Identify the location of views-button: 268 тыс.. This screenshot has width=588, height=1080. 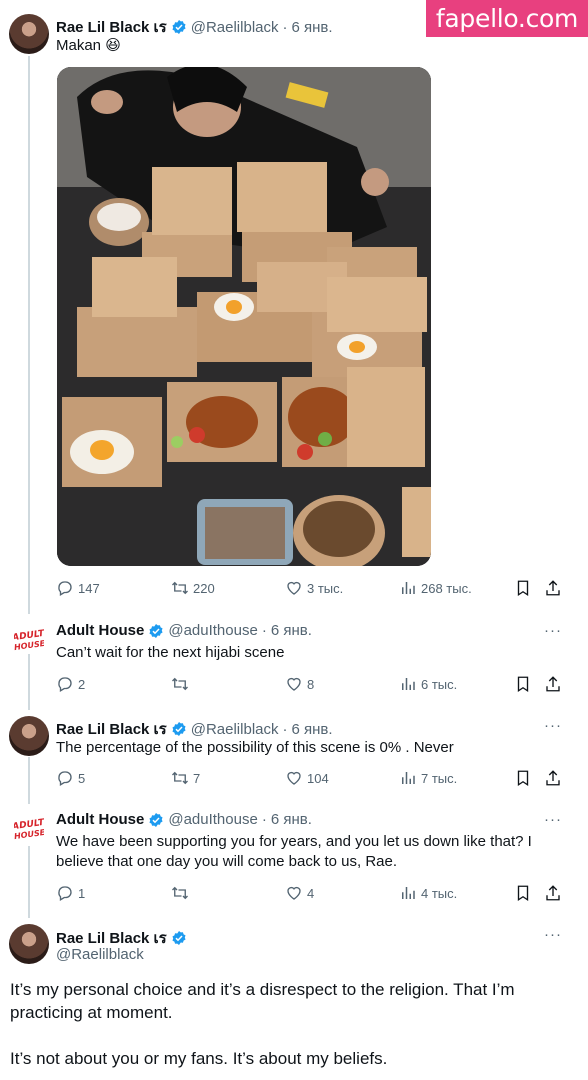
(435, 588).